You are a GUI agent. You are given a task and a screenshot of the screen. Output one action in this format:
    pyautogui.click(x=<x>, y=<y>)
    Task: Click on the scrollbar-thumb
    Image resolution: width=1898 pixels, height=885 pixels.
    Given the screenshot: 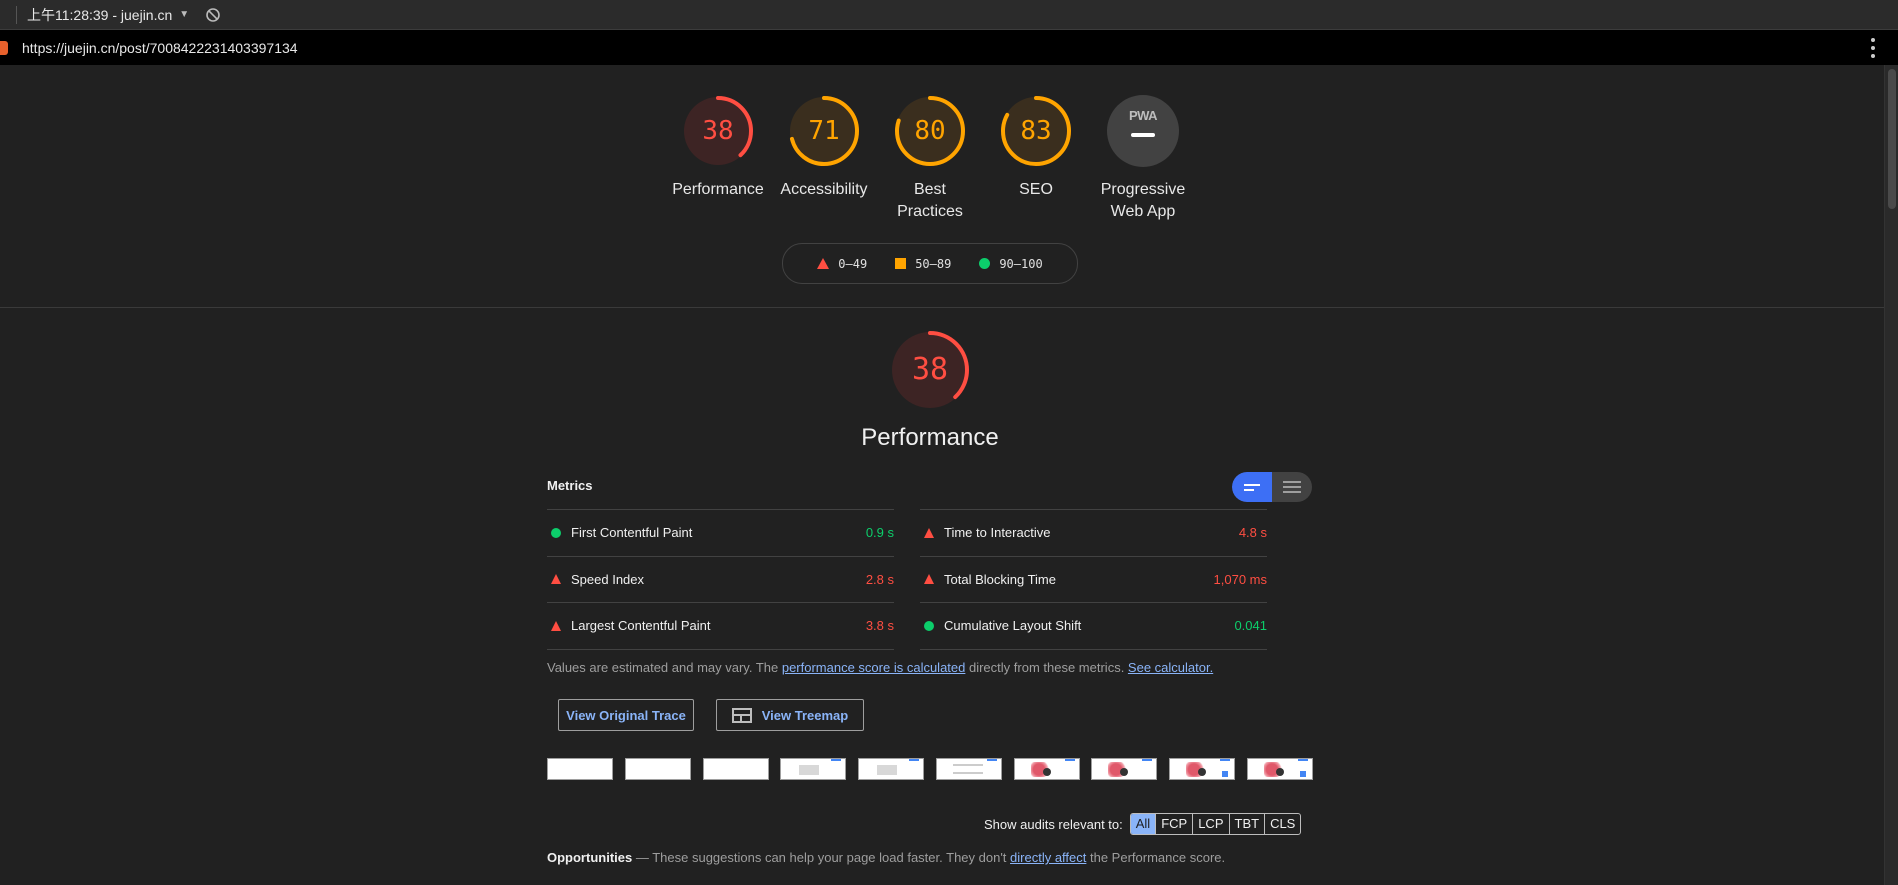 What is the action you would take?
    pyautogui.click(x=1892, y=139)
    